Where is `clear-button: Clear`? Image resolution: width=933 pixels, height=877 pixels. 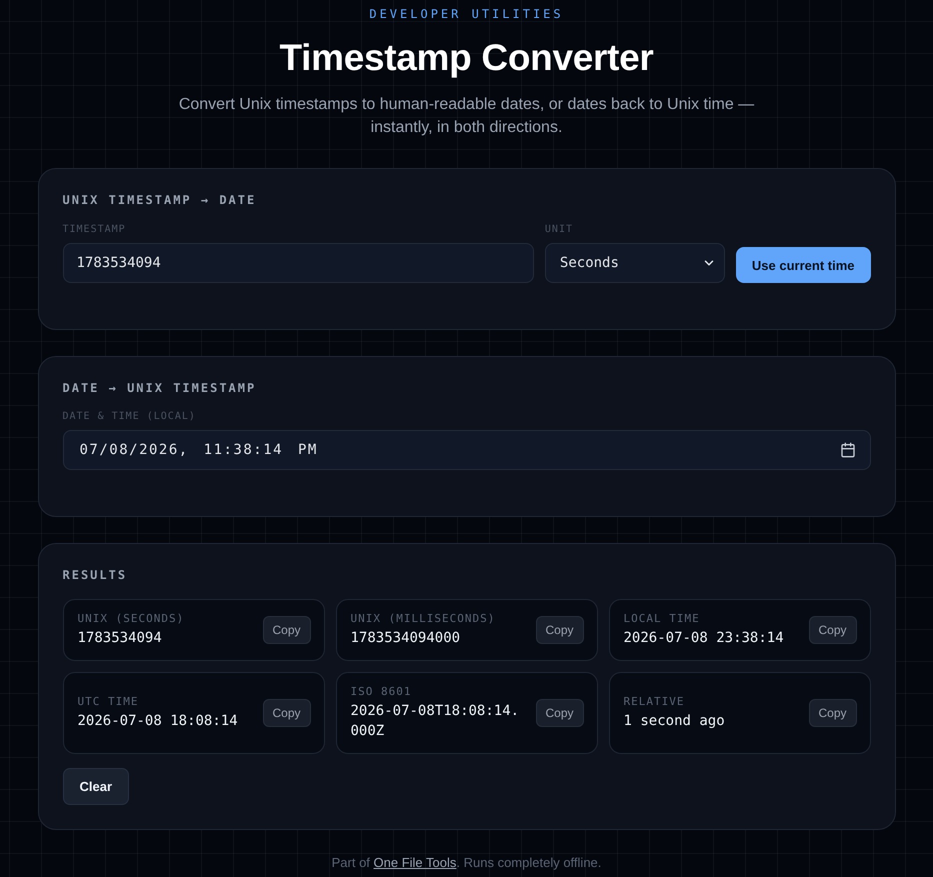
clear-button: Clear is located at coordinates (96, 786).